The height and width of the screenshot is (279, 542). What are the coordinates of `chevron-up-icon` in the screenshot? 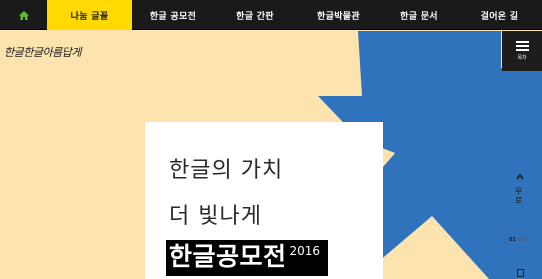 It's located at (520, 177).